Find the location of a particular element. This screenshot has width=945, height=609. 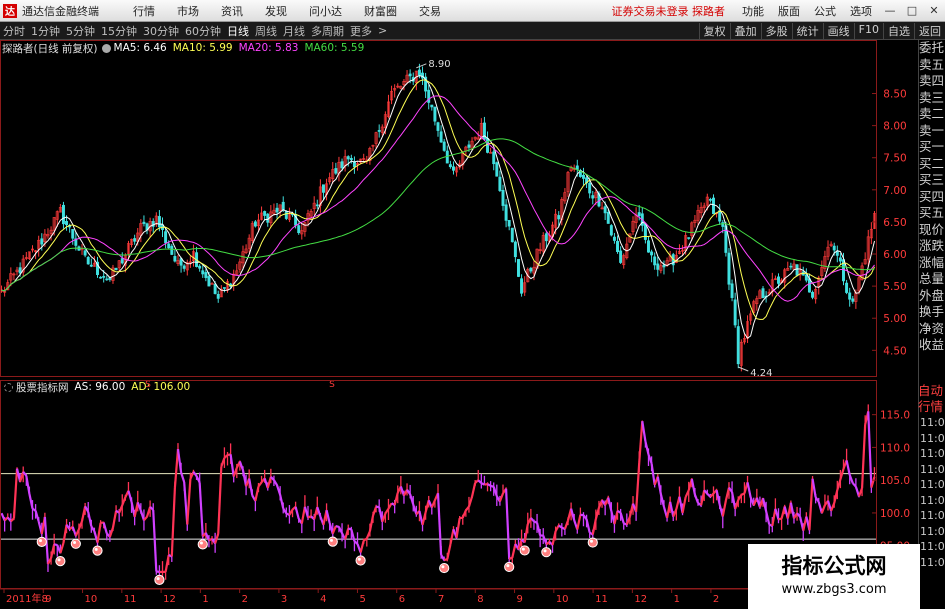

quote-field: 净资 is located at coordinates (932, 328).